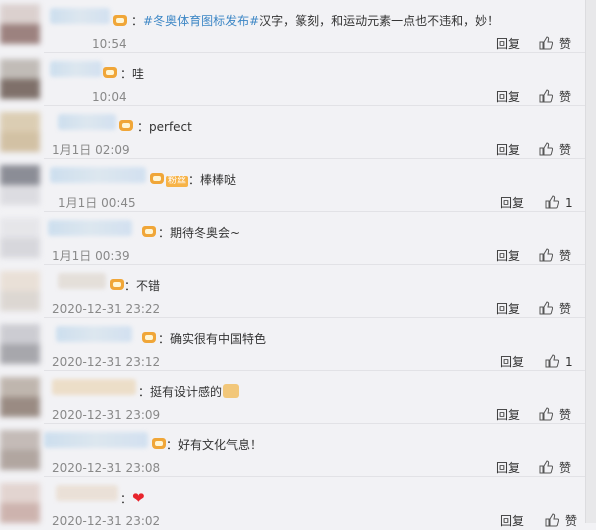 Image resolution: width=596 pixels, height=530 pixels. I want to click on comment-item: ：哇 10:04 回复 赞, so click(293, 79).